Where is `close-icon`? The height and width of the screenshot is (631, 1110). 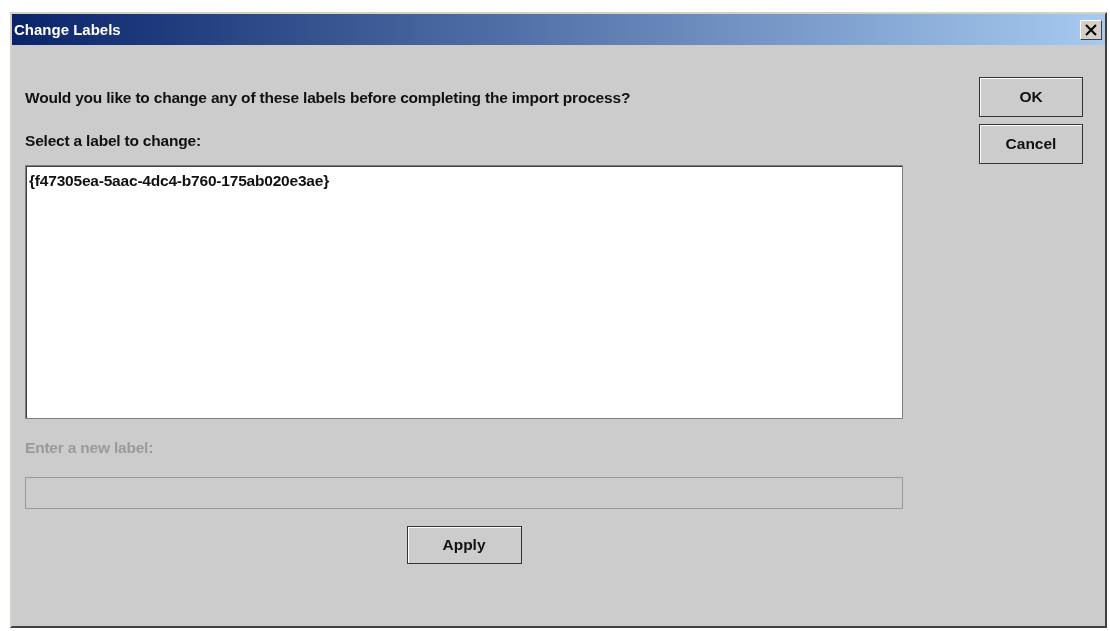 close-icon is located at coordinates (1091, 29).